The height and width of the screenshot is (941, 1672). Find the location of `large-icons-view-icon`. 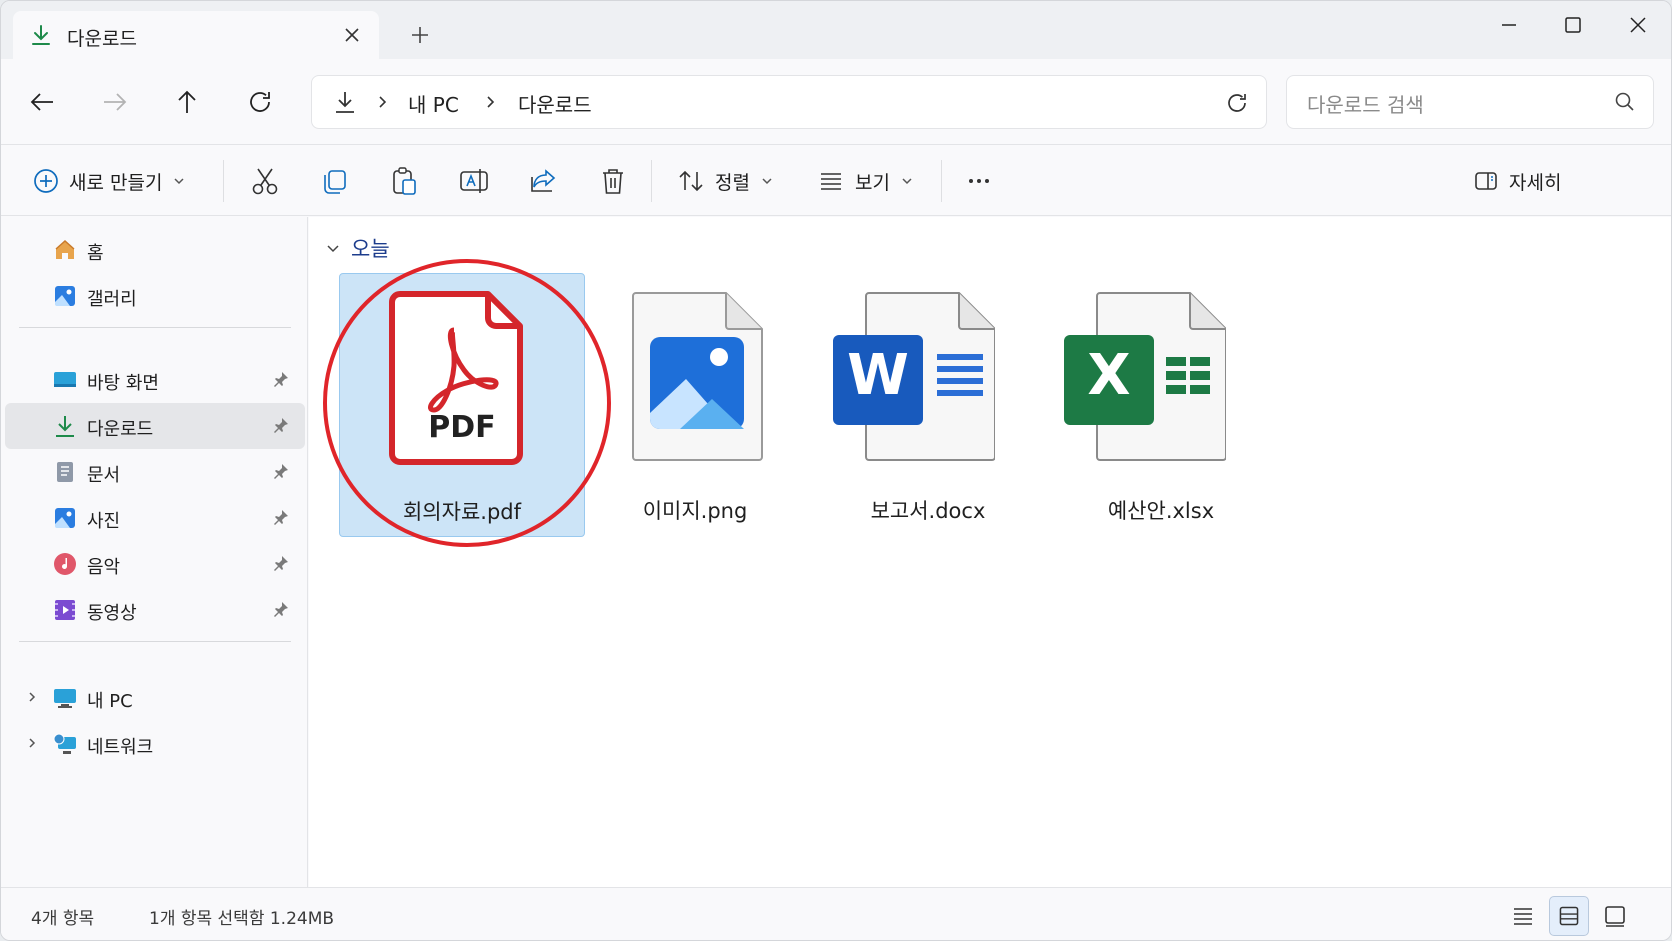

large-icons-view-icon is located at coordinates (1615, 916).